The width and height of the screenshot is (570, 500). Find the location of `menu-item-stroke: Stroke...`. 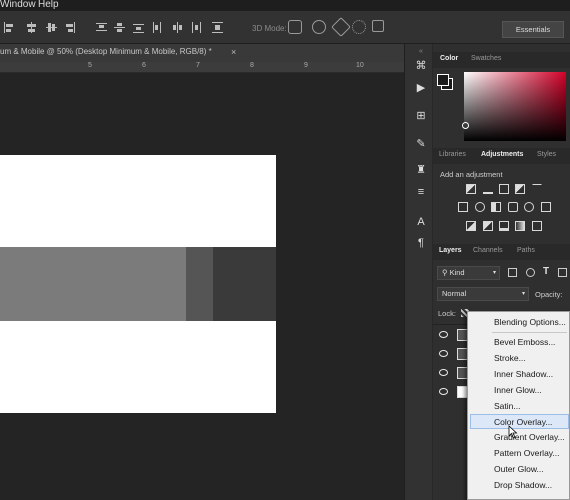

menu-item-stroke: Stroke... is located at coordinates (510, 358).